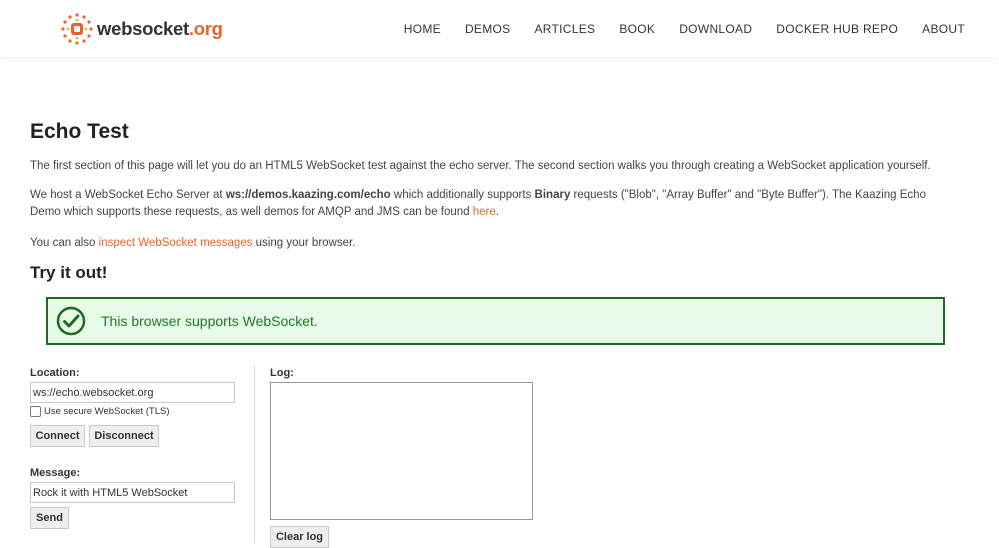 The image size is (999, 548). Describe the element at coordinates (495, 321) in the screenshot. I see `websocket-support-banner: This browser supports WebSocket.` at that location.